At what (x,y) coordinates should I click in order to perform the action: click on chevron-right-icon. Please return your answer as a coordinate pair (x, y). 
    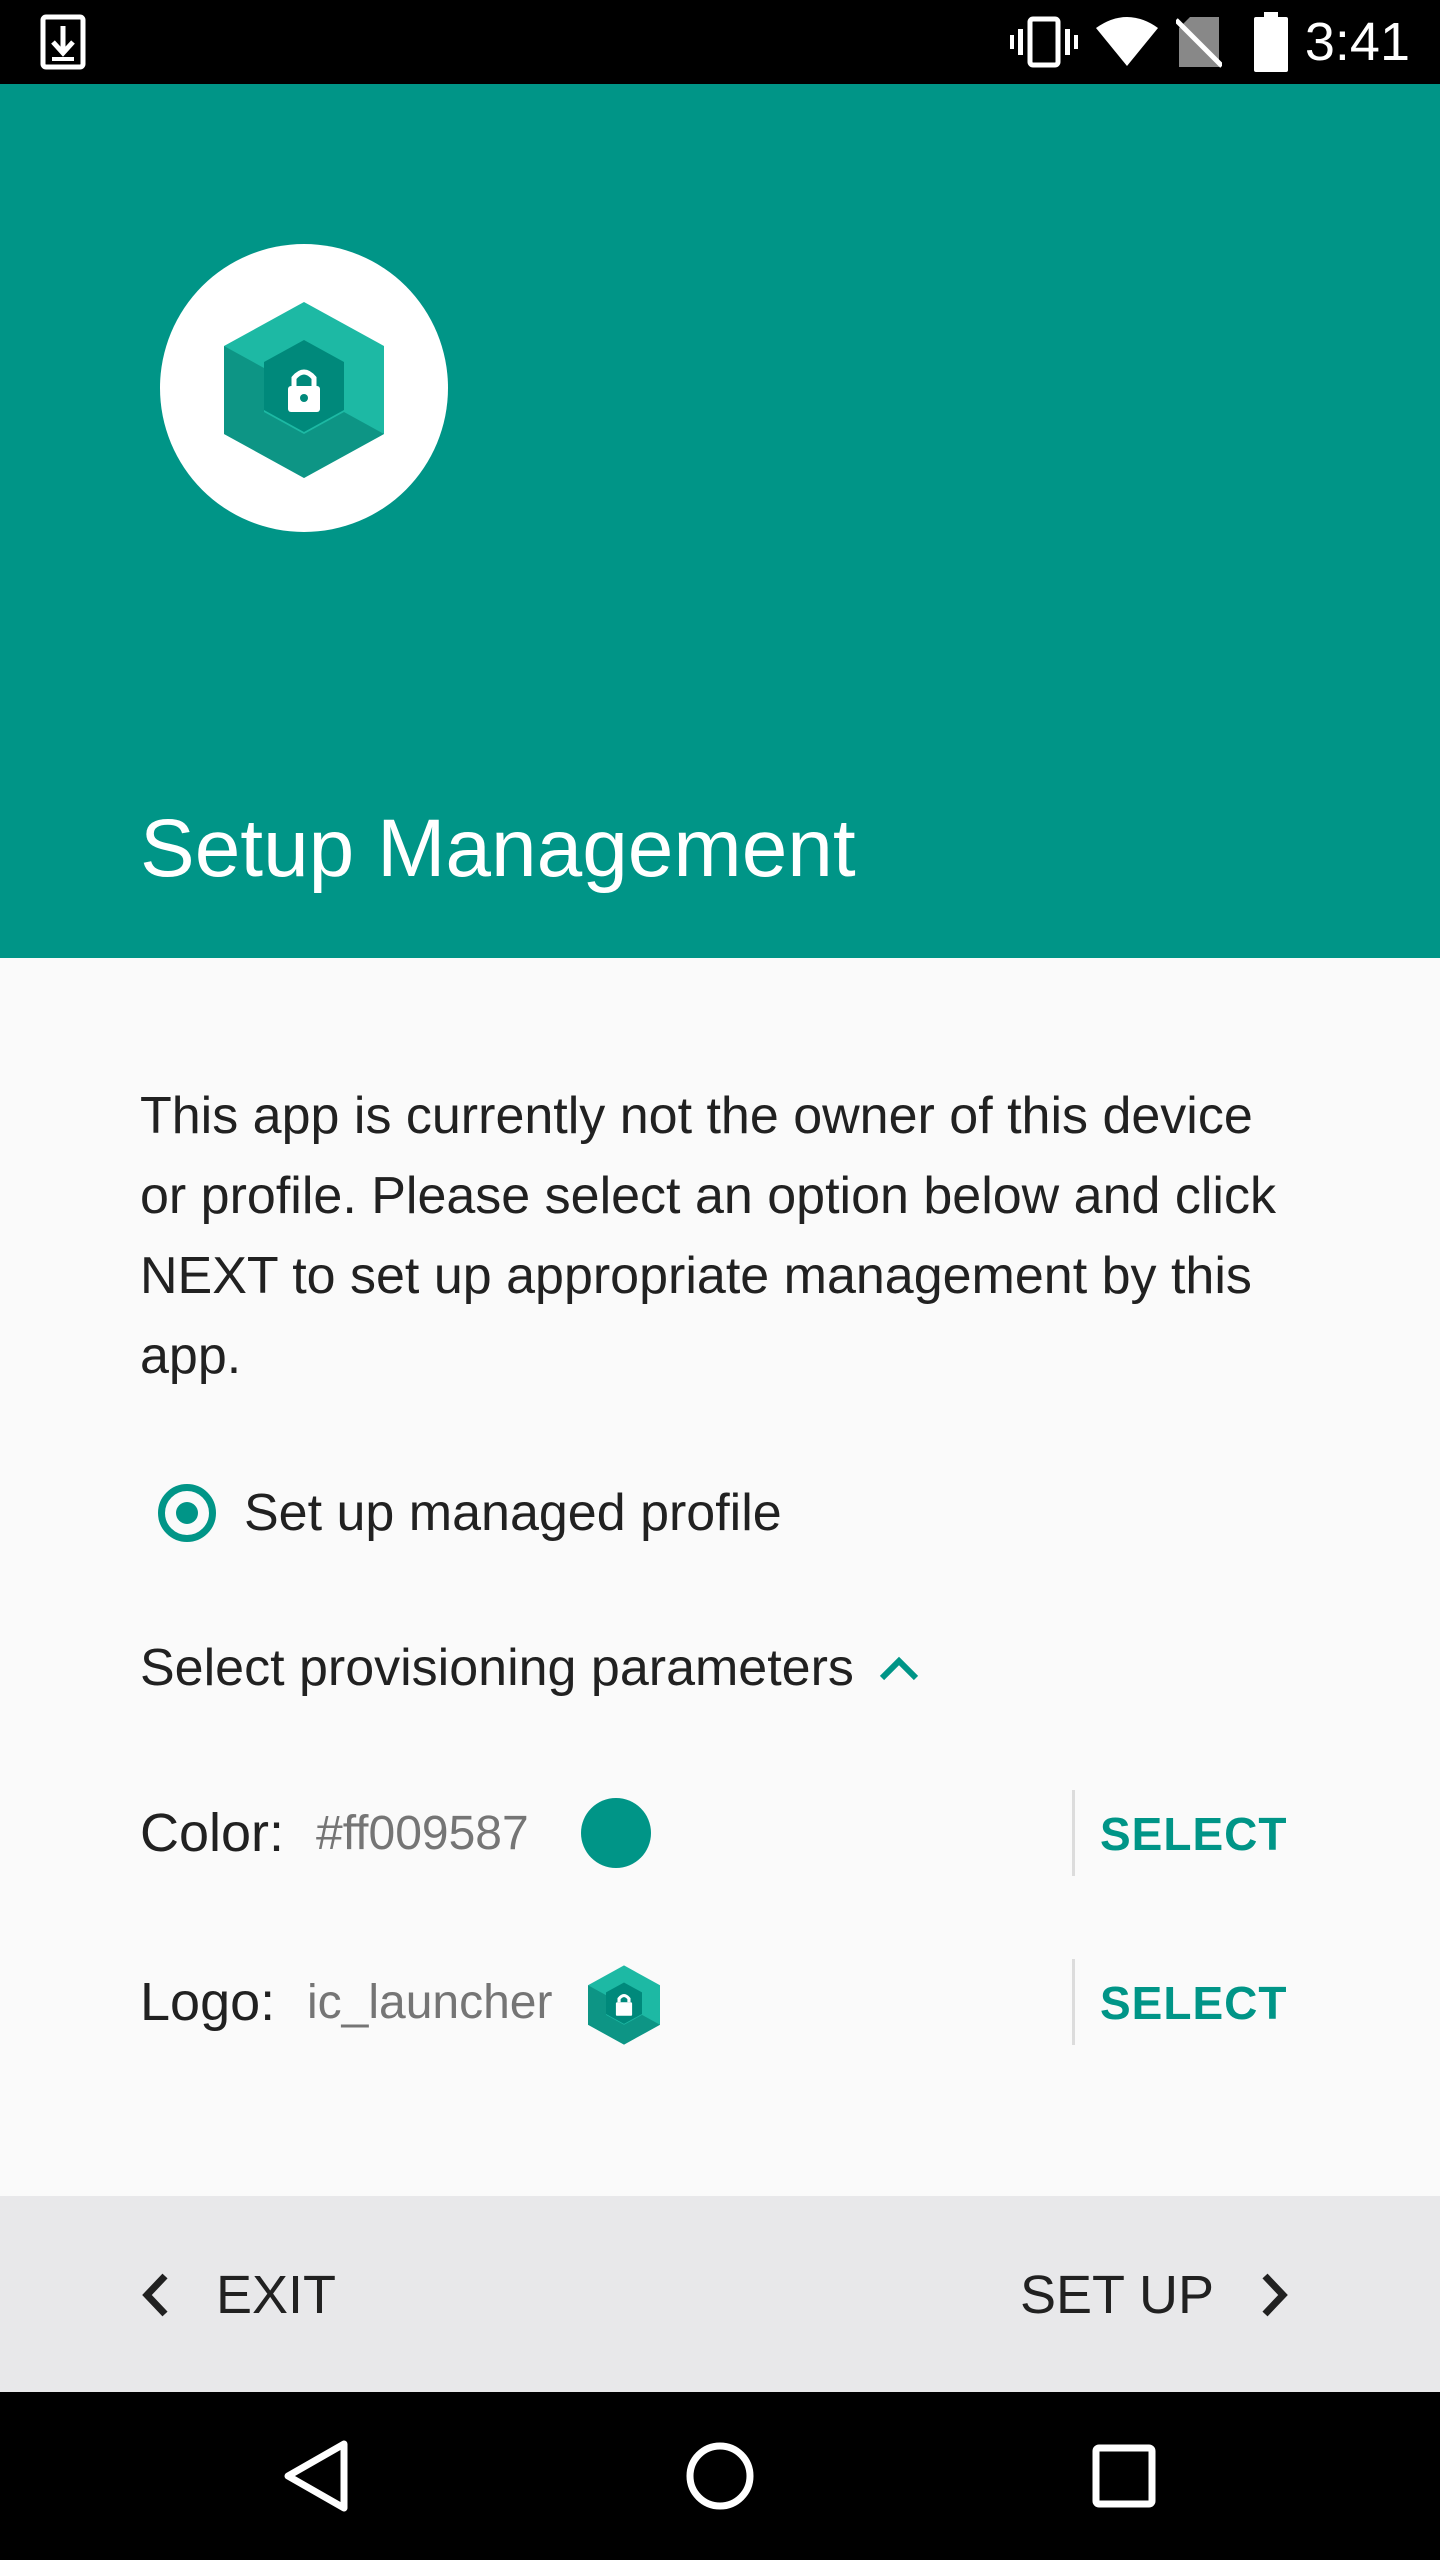
    Looking at the image, I should click on (1275, 2295).